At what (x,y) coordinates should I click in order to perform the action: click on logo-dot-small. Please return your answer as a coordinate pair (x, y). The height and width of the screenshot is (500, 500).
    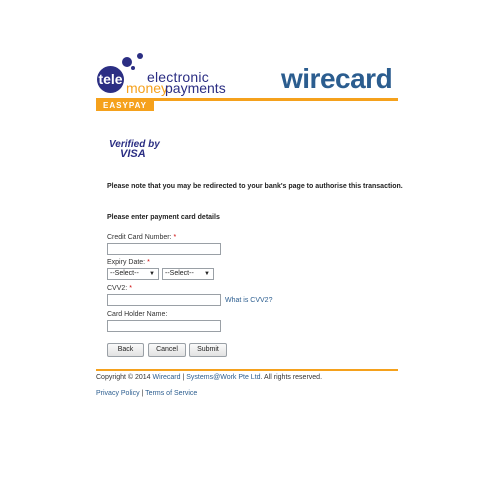
    Looking at the image, I should click on (140, 56).